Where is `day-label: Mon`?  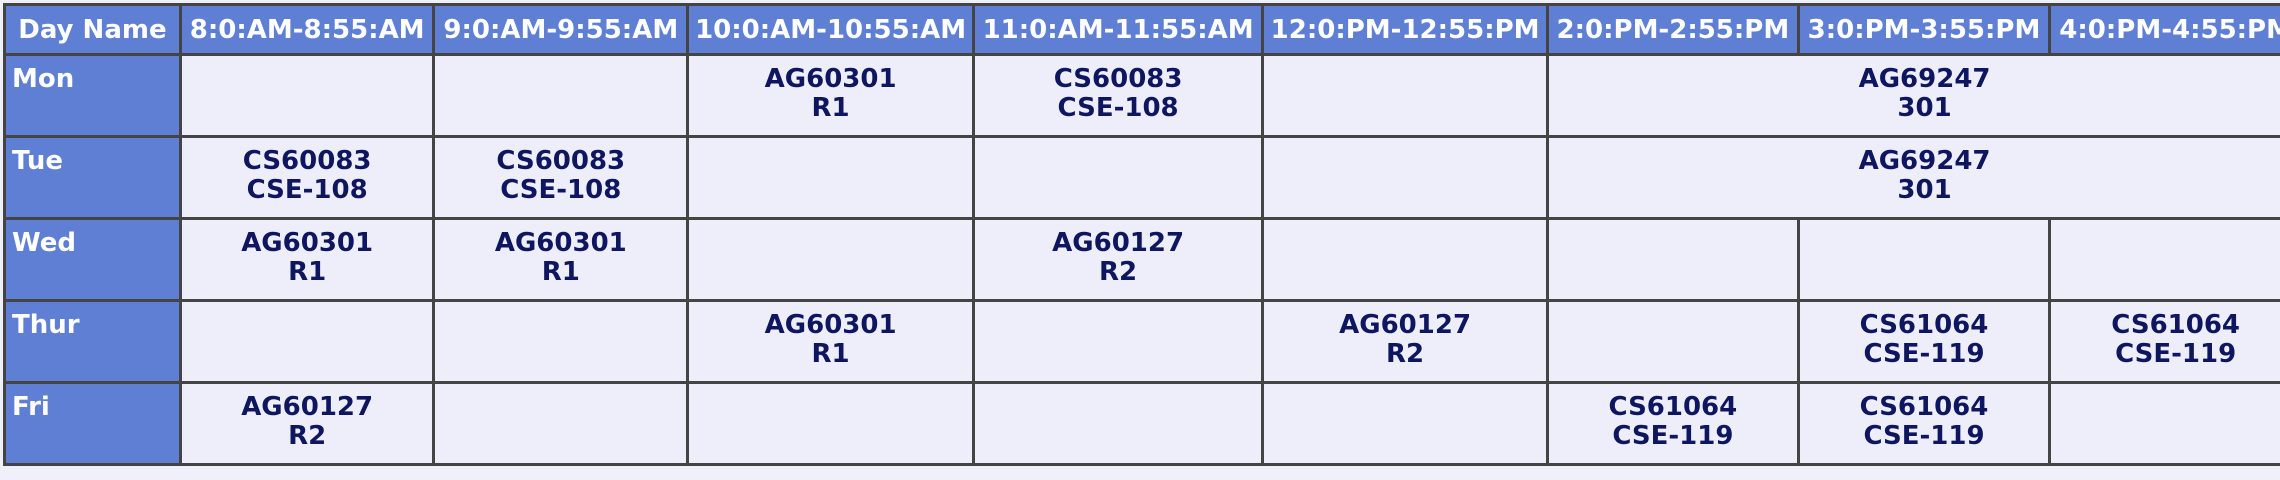 day-label: Mon is located at coordinates (94, 97).